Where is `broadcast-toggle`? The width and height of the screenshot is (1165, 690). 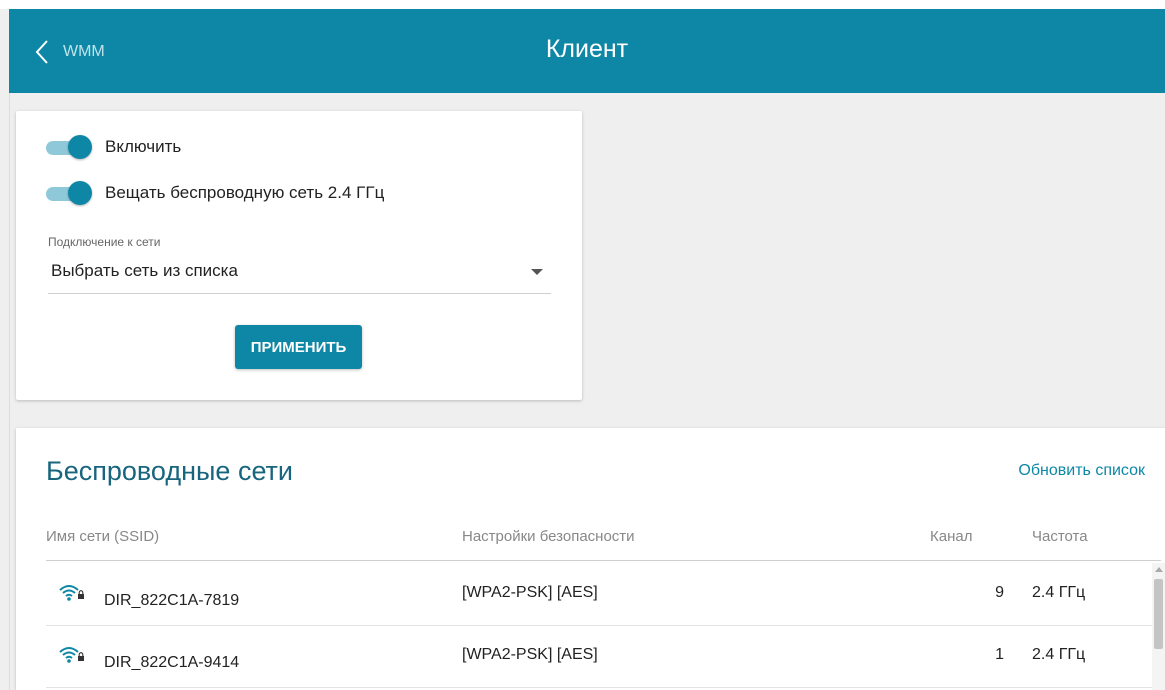 broadcast-toggle is located at coordinates (69, 193).